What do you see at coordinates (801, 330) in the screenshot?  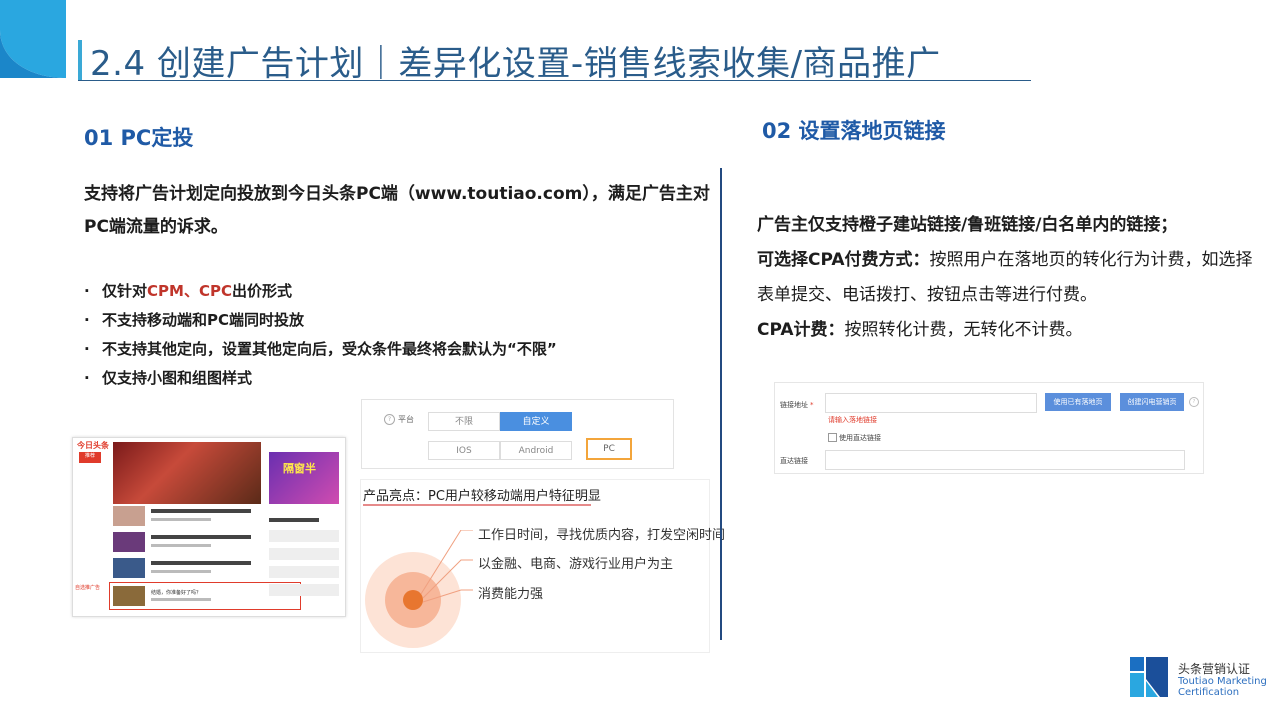 I see `cpa-fee-label: CPA计费：` at bounding box center [801, 330].